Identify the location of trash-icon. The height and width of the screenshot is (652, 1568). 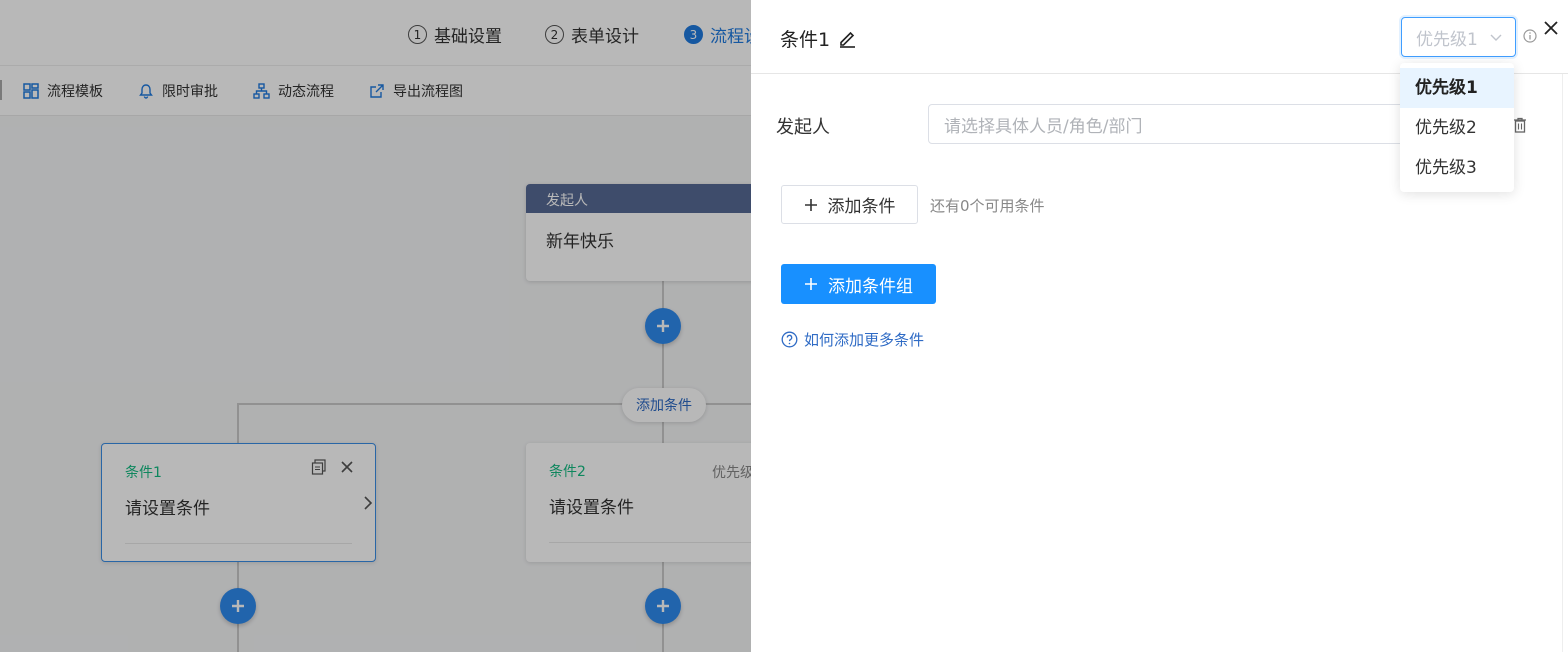
(1520, 125).